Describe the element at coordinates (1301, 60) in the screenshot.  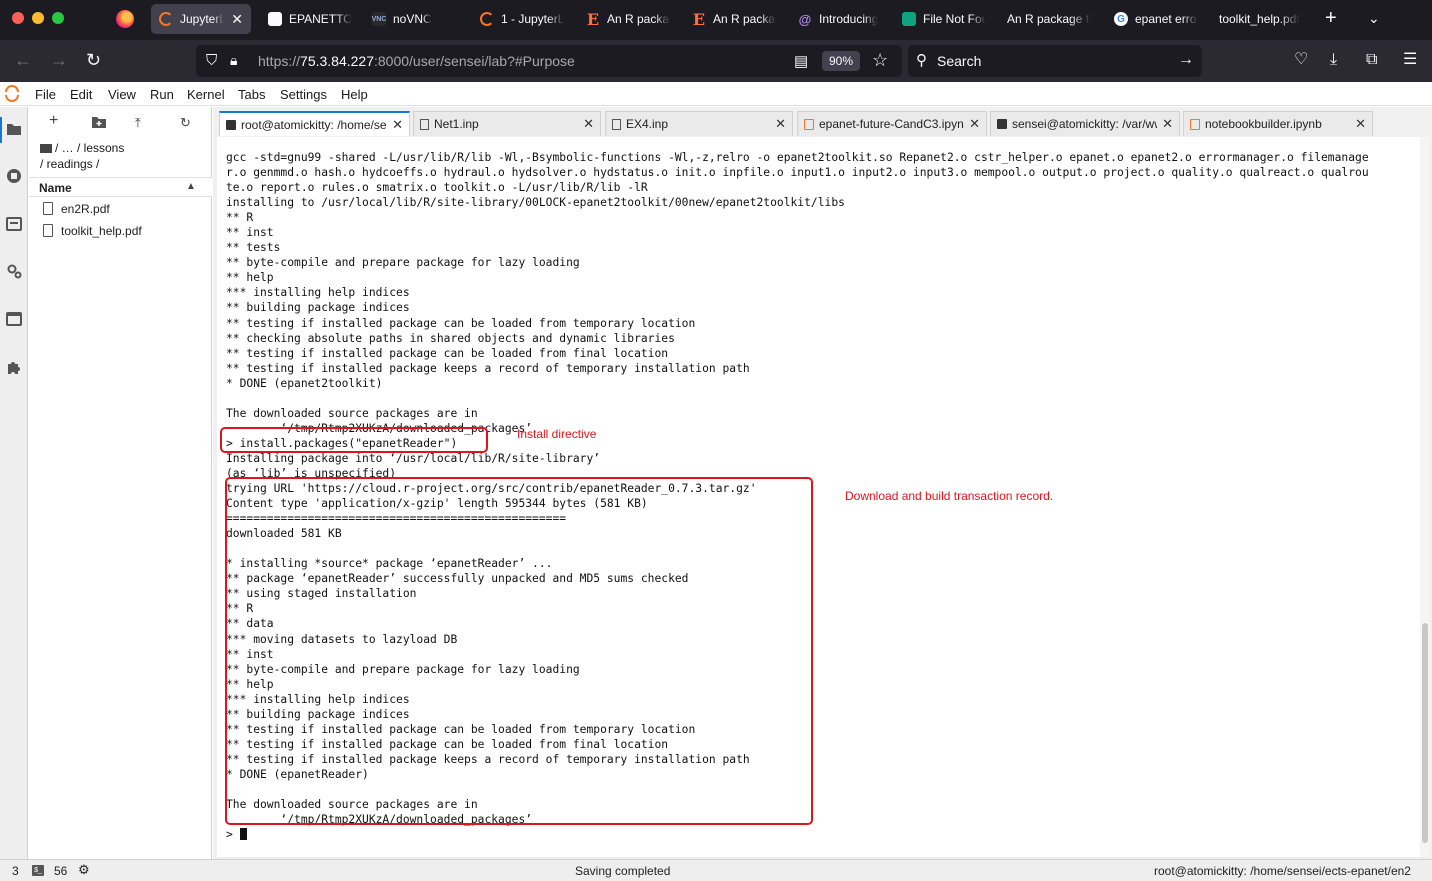
I see `pocket-icon: ♡` at that location.